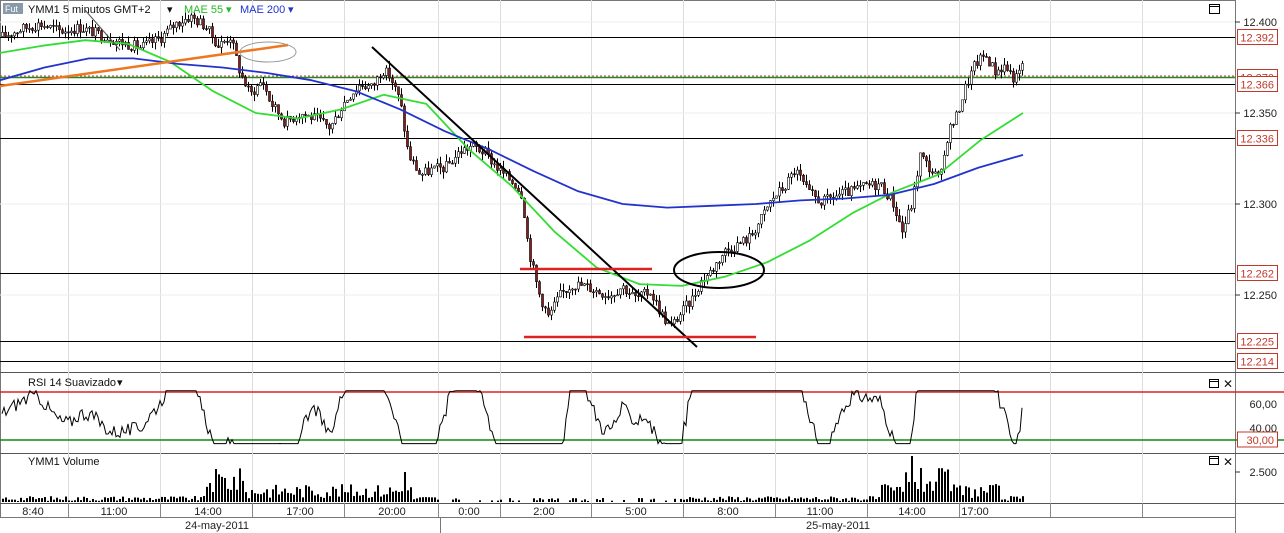  What do you see at coordinates (1228, 384) in the screenshot?
I see `rsi-close-icon: ✕` at bounding box center [1228, 384].